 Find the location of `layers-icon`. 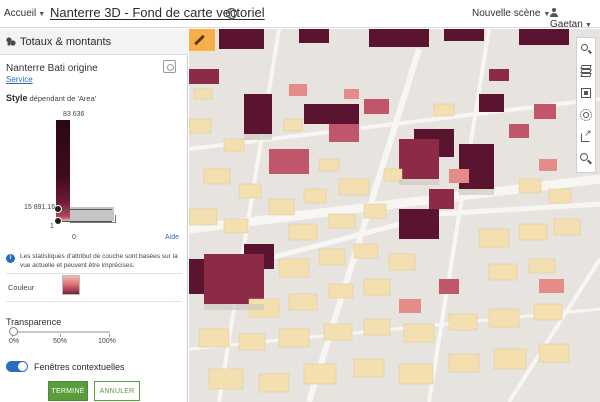

layers-icon is located at coordinates (586, 71).